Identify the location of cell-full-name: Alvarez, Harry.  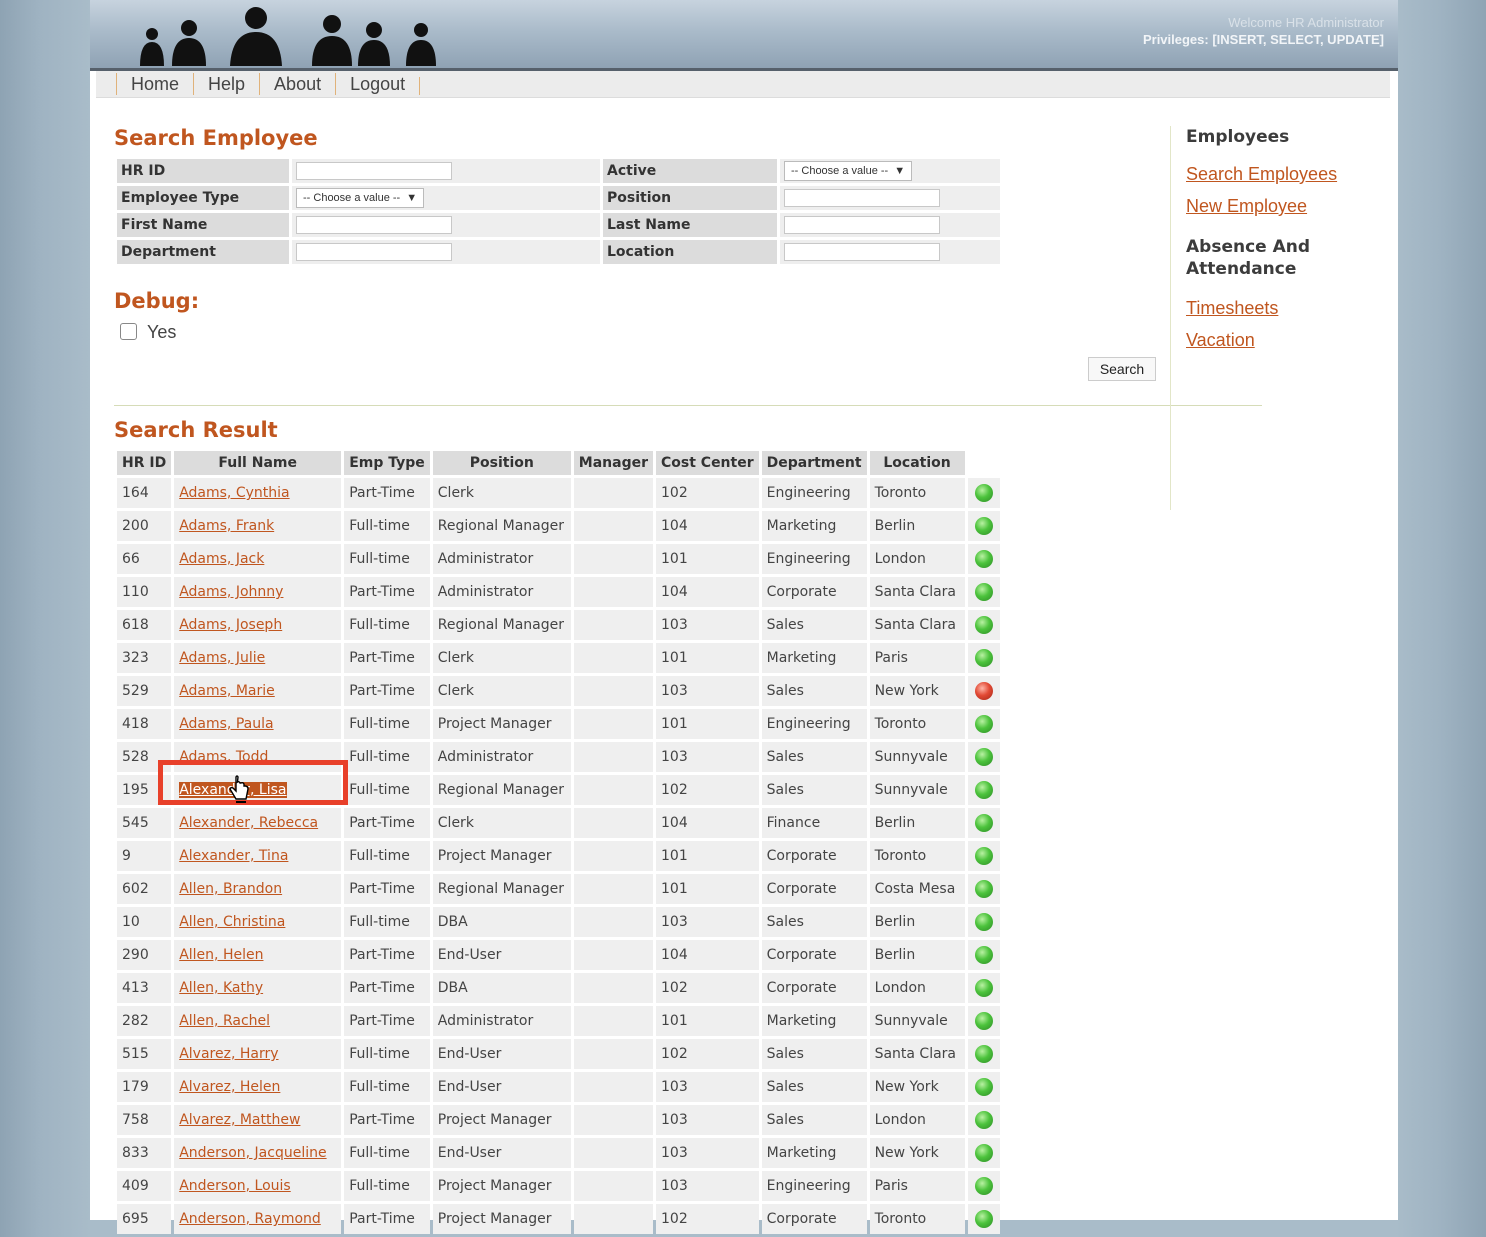
(258, 1054).